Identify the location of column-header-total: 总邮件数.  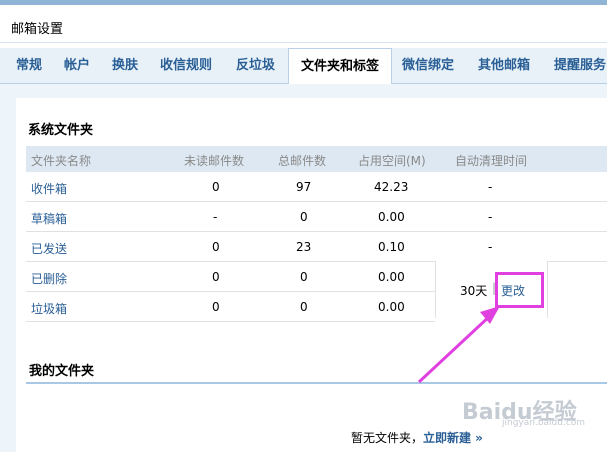
(302, 161).